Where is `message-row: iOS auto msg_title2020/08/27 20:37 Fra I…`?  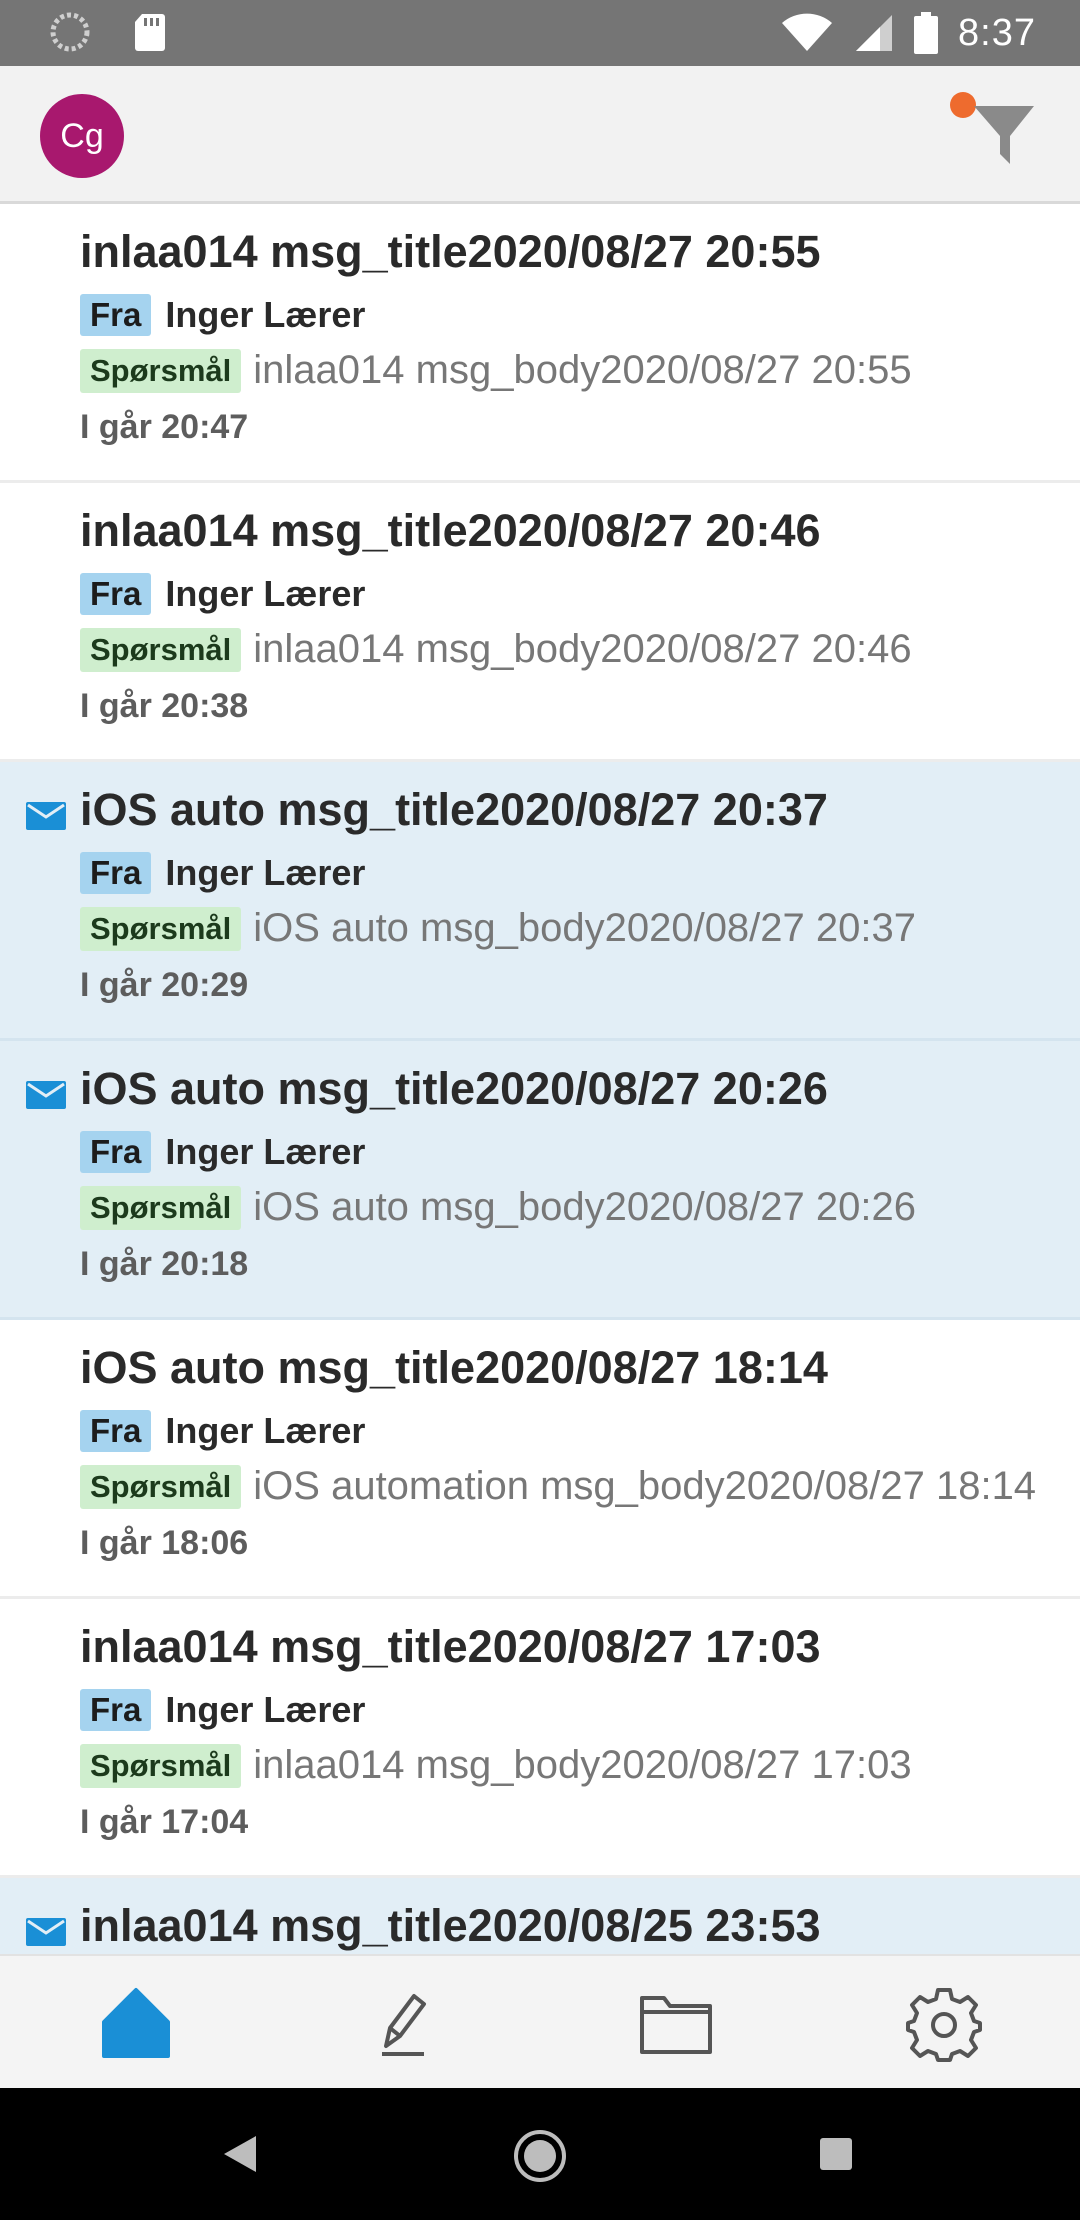 message-row: iOS auto msg_title2020/08/27 20:37 Fra I… is located at coordinates (540, 901).